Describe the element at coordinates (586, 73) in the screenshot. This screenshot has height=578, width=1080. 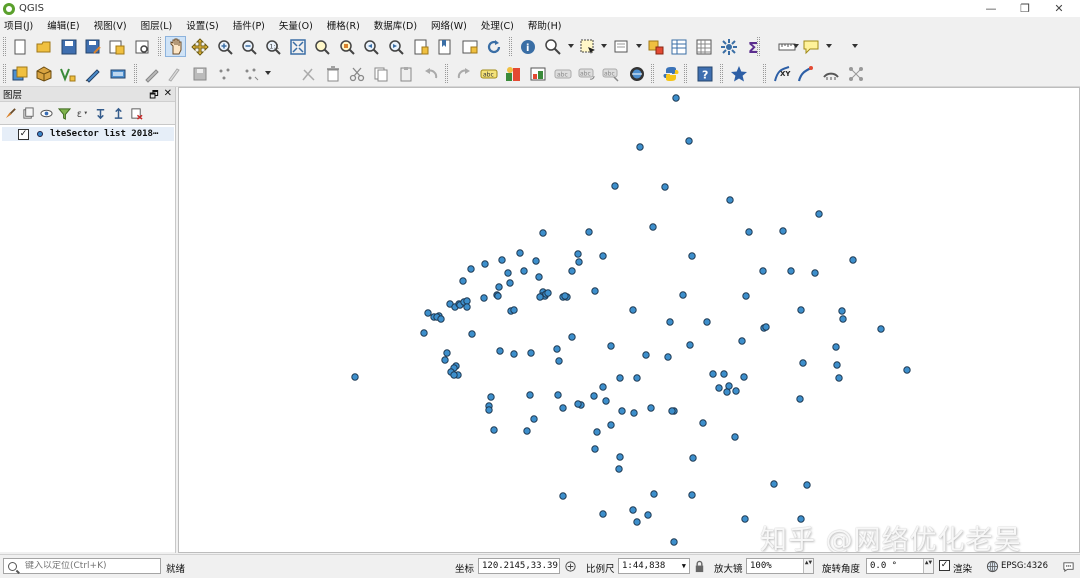
I see `rotate-label-icon: abc` at that location.